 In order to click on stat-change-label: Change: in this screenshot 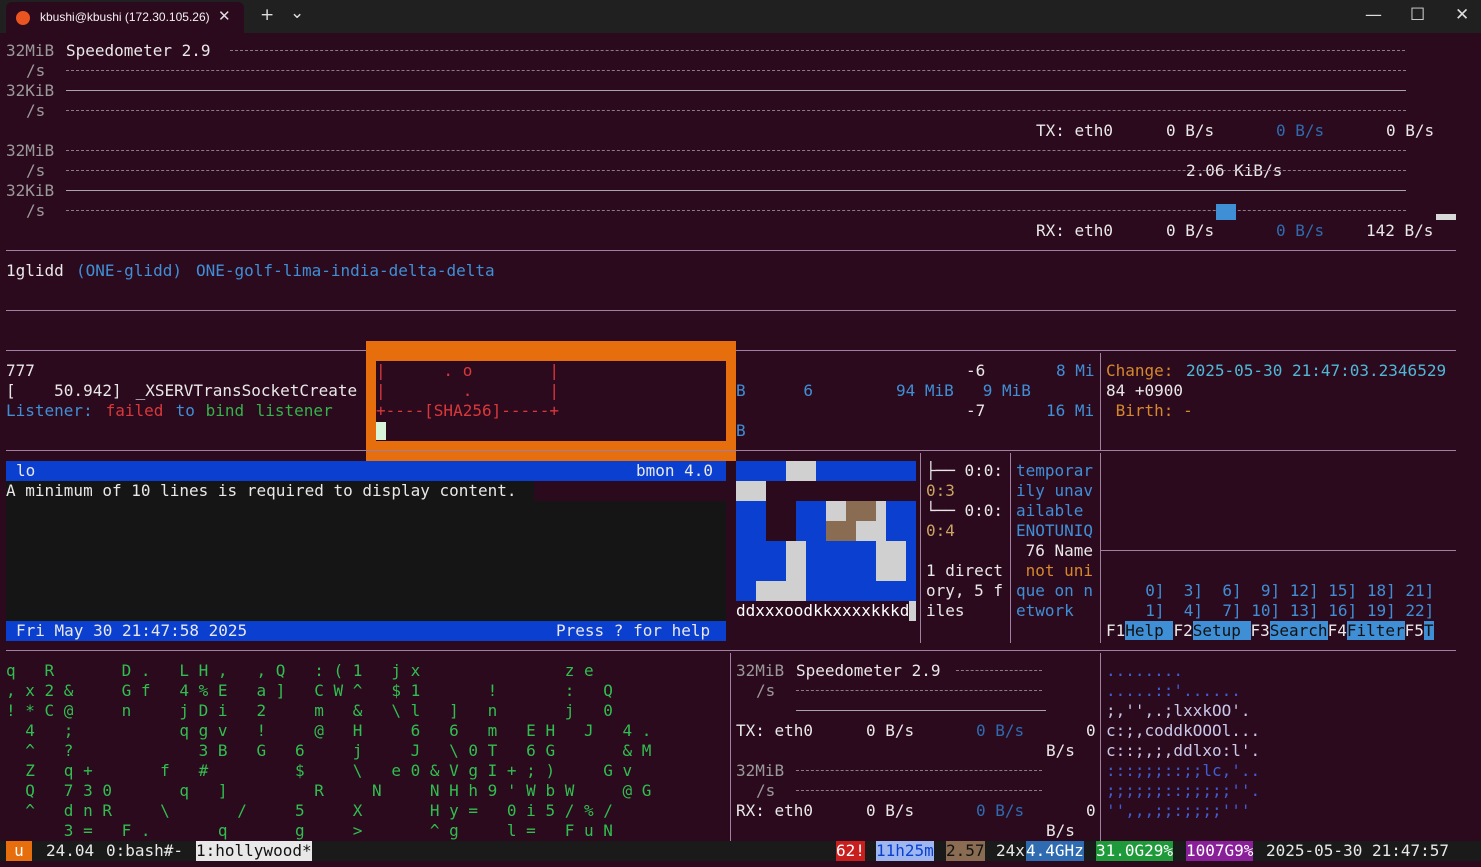, I will do `click(1140, 370)`.